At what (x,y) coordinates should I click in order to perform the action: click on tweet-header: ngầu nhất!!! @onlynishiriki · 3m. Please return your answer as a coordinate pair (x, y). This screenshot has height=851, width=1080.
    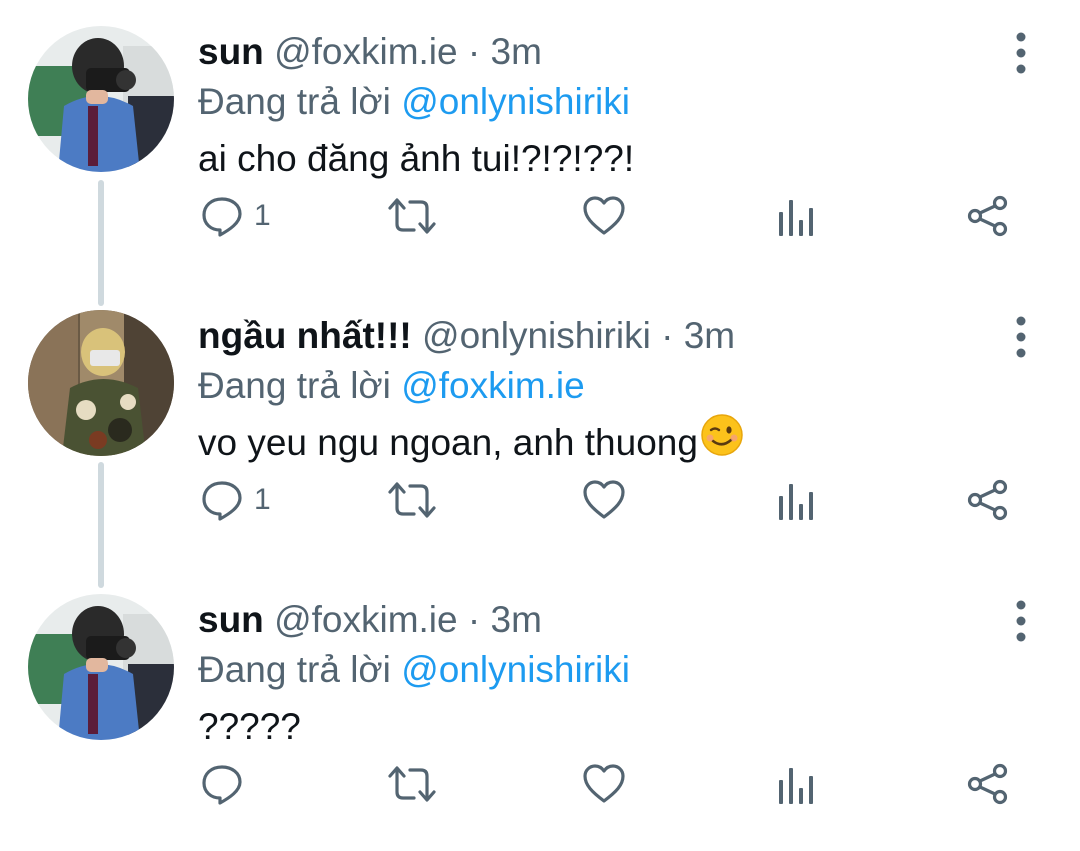
    Looking at the image, I should click on (466, 336).